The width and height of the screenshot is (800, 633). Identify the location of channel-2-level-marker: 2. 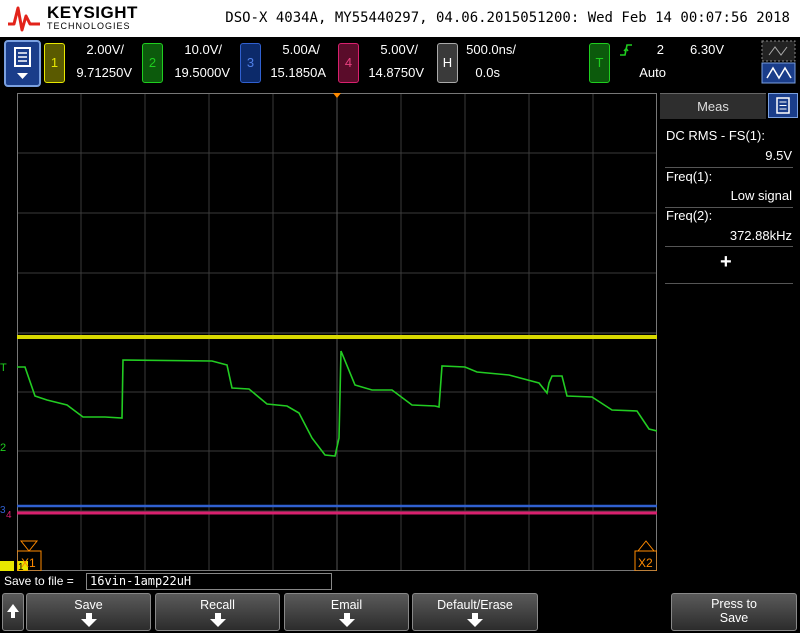
(3, 448).